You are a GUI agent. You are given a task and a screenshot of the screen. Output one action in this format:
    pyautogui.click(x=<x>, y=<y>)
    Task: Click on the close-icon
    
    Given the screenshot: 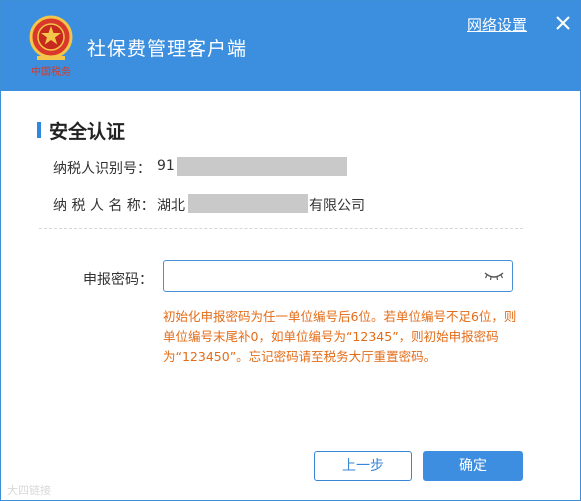 What is the action you would take?
    pyautogui.click(x=563, y=23)
    